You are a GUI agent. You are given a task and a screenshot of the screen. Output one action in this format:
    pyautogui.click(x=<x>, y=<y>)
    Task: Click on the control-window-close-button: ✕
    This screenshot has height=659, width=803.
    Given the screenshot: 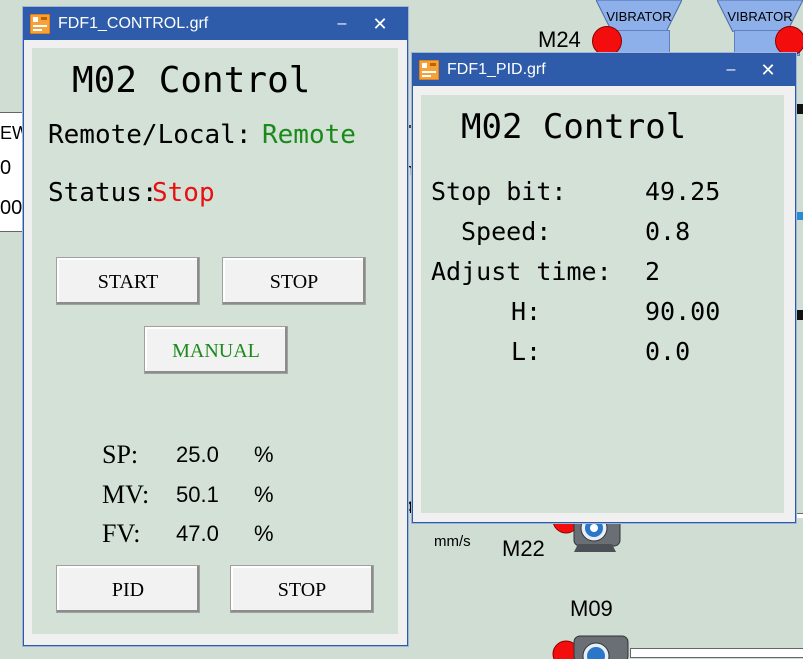 What is the action you would take?
    pyautogui.click(x=380, y=24)
    